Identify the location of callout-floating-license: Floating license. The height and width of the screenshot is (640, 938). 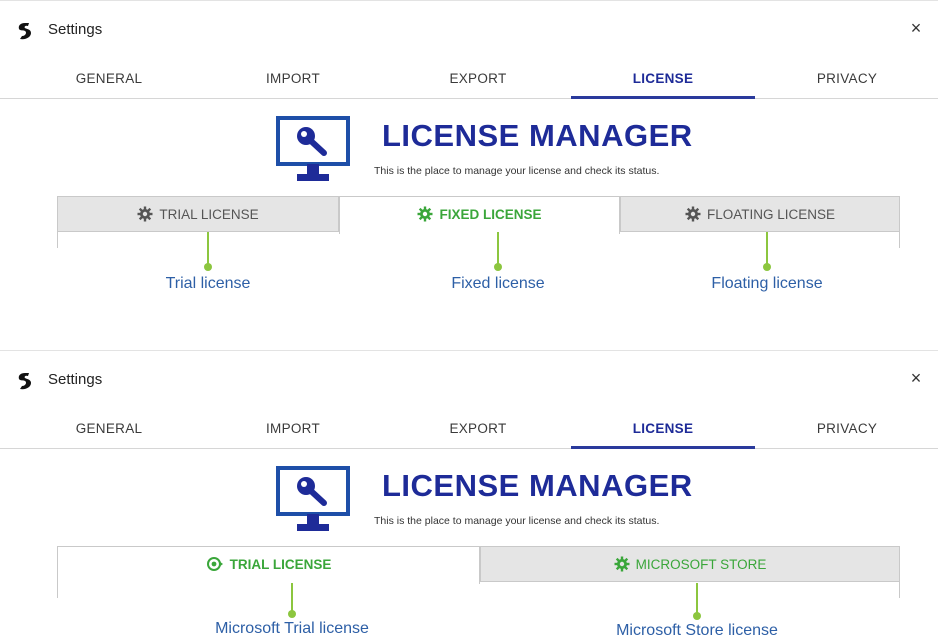
(767, 283).